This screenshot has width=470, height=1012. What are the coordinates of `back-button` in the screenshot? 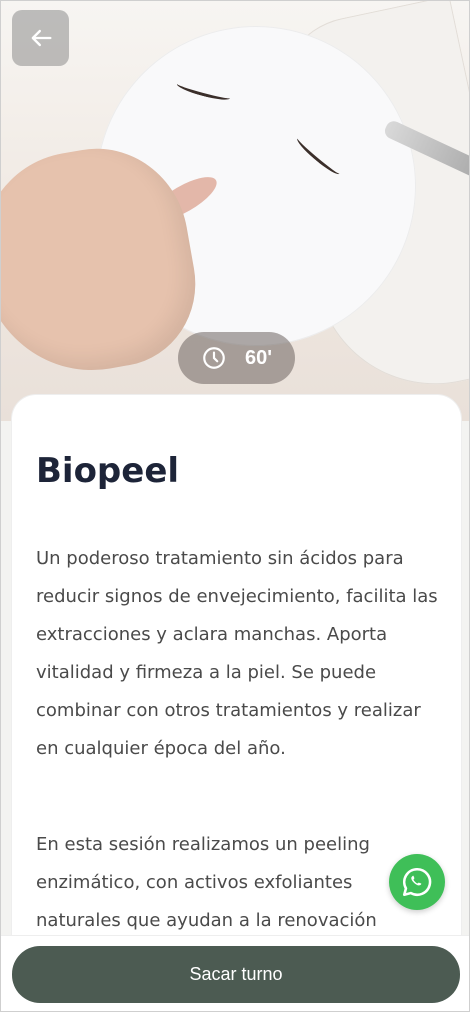 It's located at (40, 38).